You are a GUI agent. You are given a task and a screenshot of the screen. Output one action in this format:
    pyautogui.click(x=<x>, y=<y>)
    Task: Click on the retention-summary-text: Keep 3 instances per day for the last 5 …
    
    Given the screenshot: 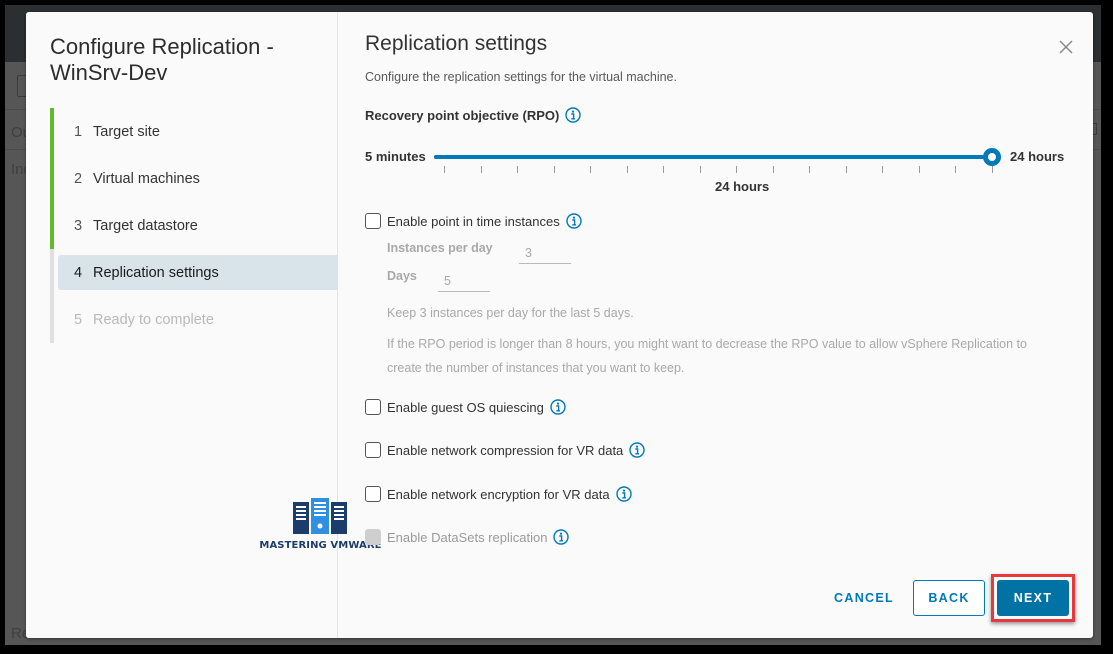 What is the action you would take?
    pyautogui.click(x=510, y=313)
    